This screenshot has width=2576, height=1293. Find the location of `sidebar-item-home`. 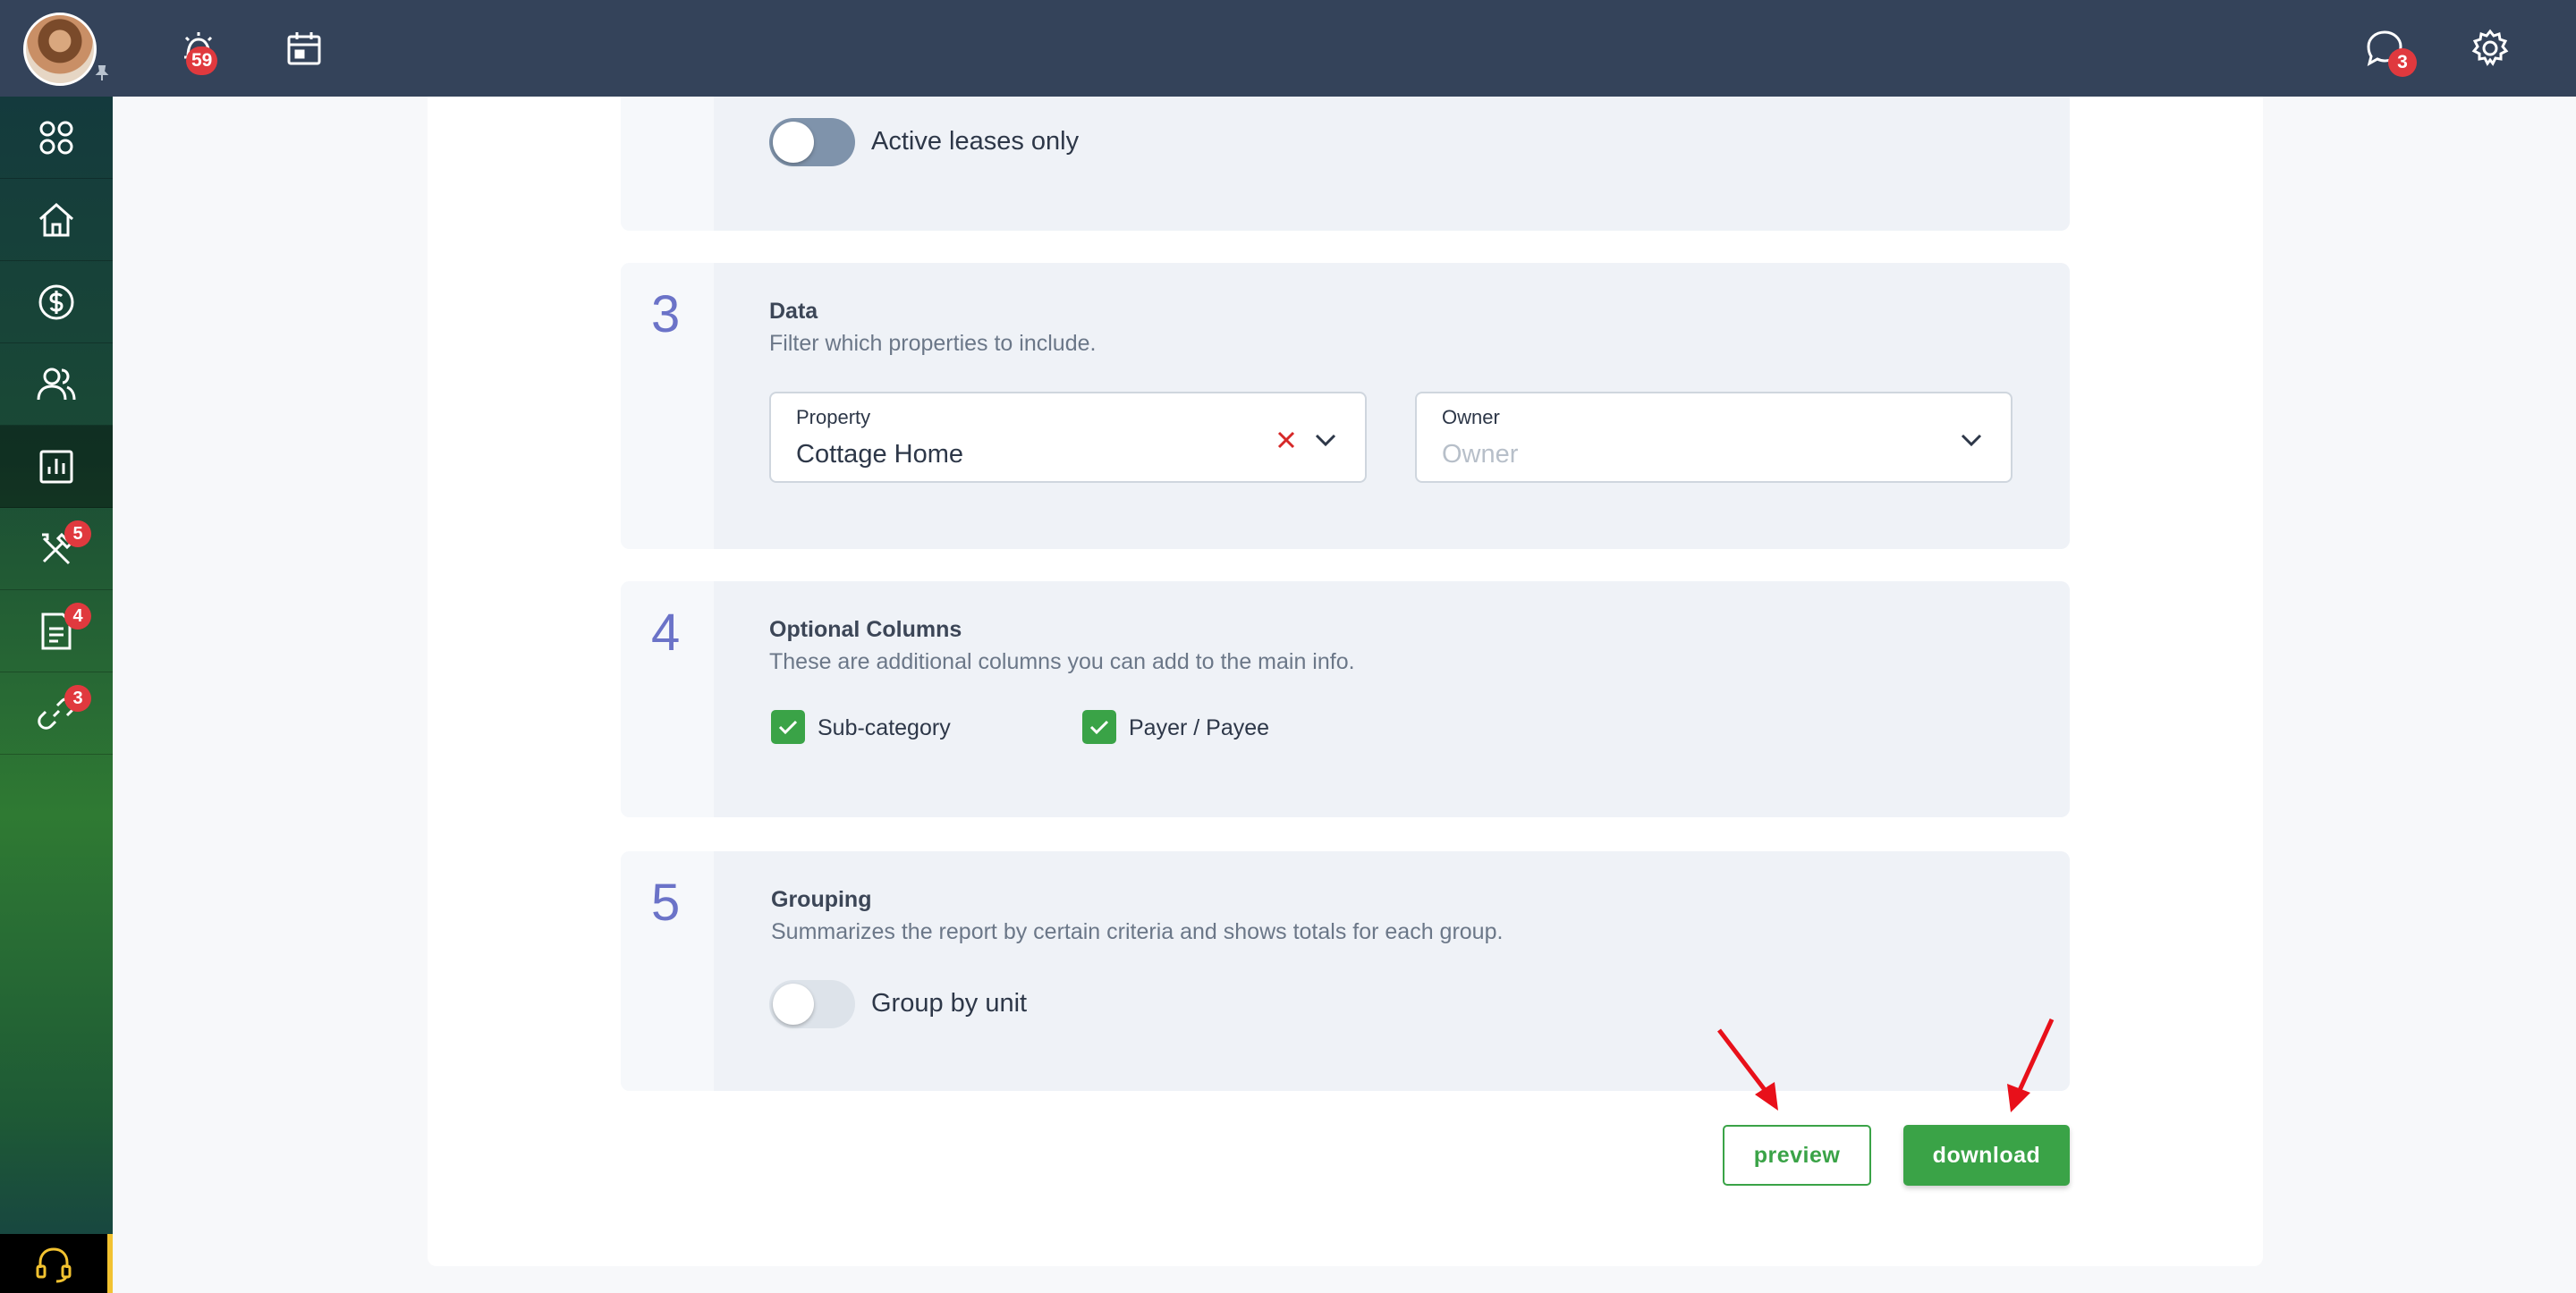

sidebar-item-home is located at coordinates (56, 220).